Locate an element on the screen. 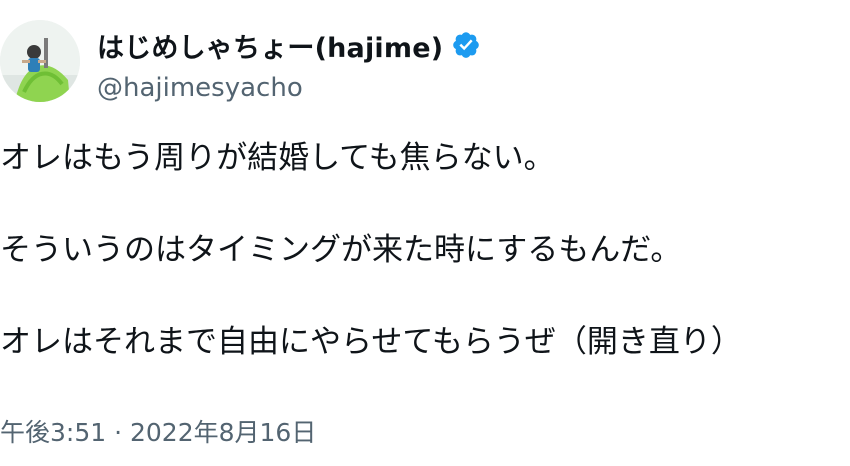 The height and width of the screenshot is (466, 850). display-name-row: はじめしゃちょー(hajime) is located at coordinates (289, 45).